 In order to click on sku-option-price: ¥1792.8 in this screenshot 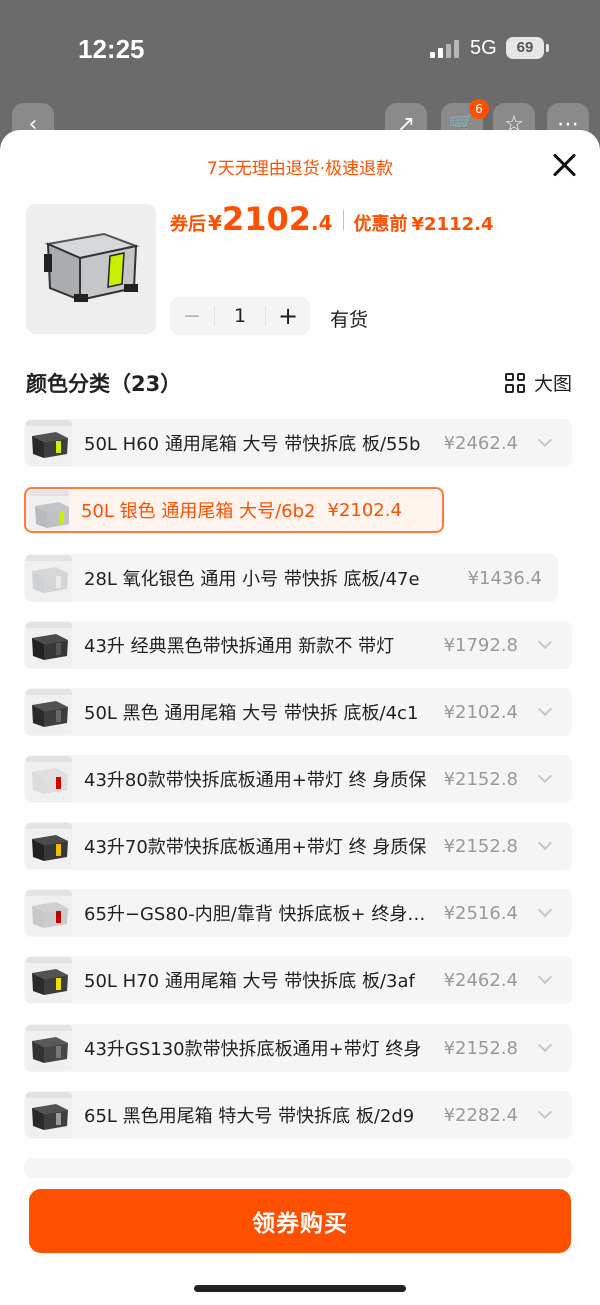, I will do `click(480, 645)`.